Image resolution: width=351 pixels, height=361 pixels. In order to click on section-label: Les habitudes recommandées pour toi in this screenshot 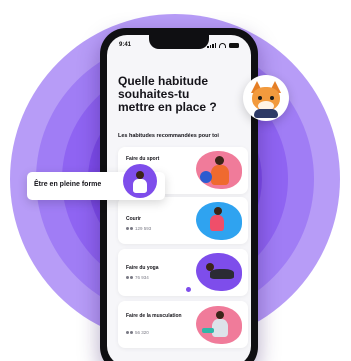, I will do `click(168, 136)`.